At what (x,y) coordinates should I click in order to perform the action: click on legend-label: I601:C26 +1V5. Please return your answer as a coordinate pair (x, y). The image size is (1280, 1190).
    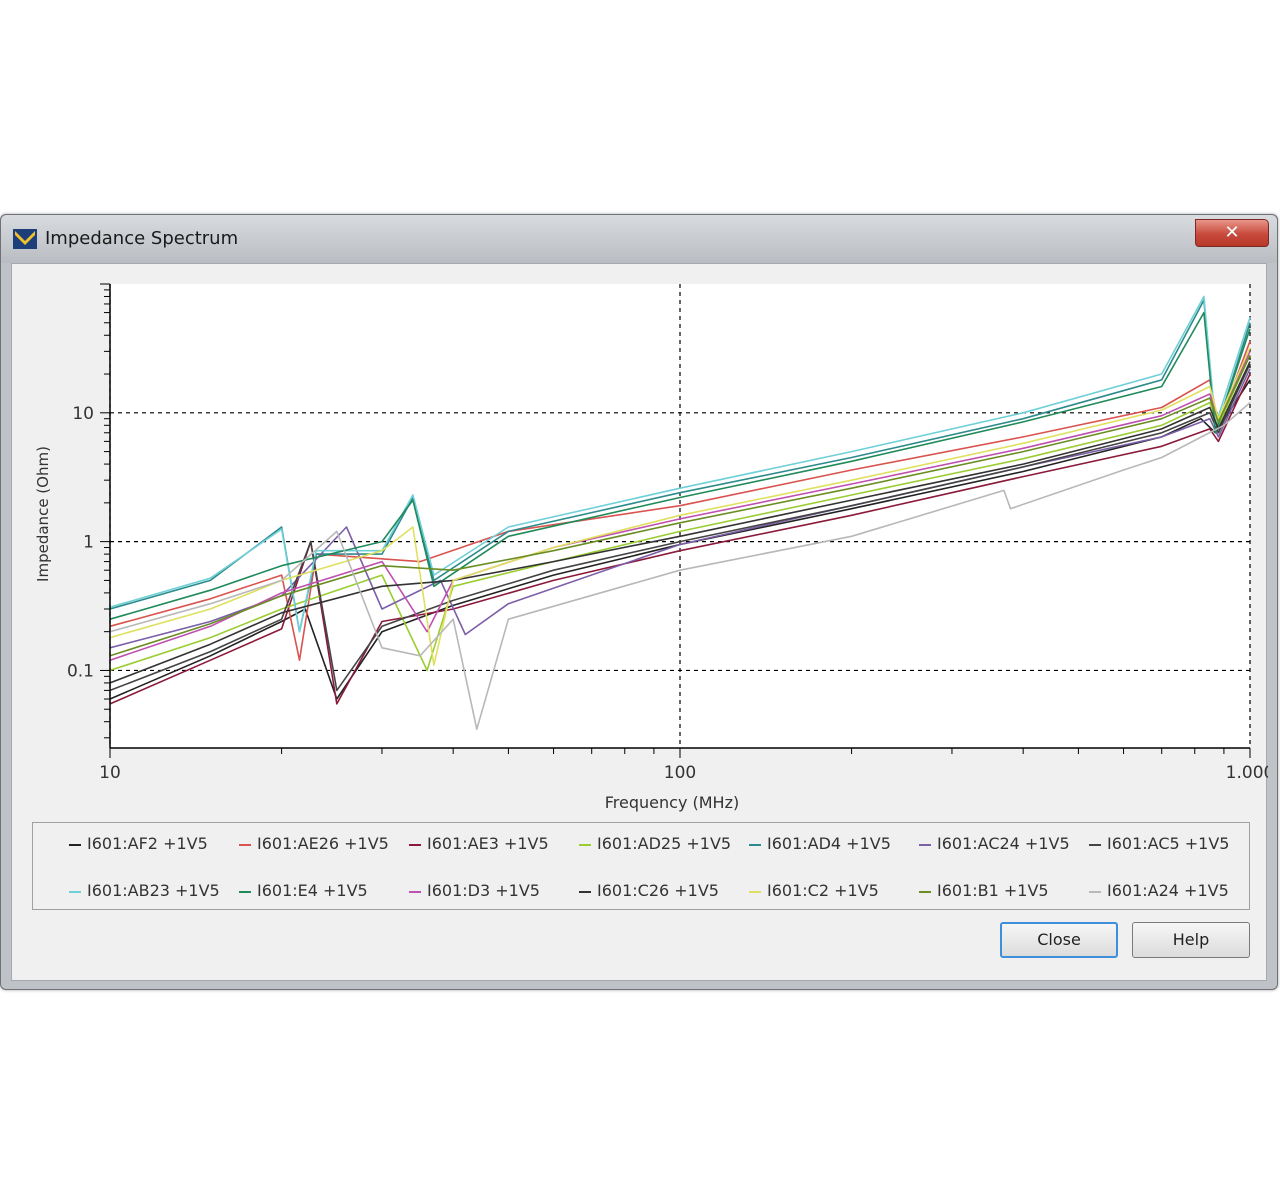
    Looking at the image, I should click on (658, 890).